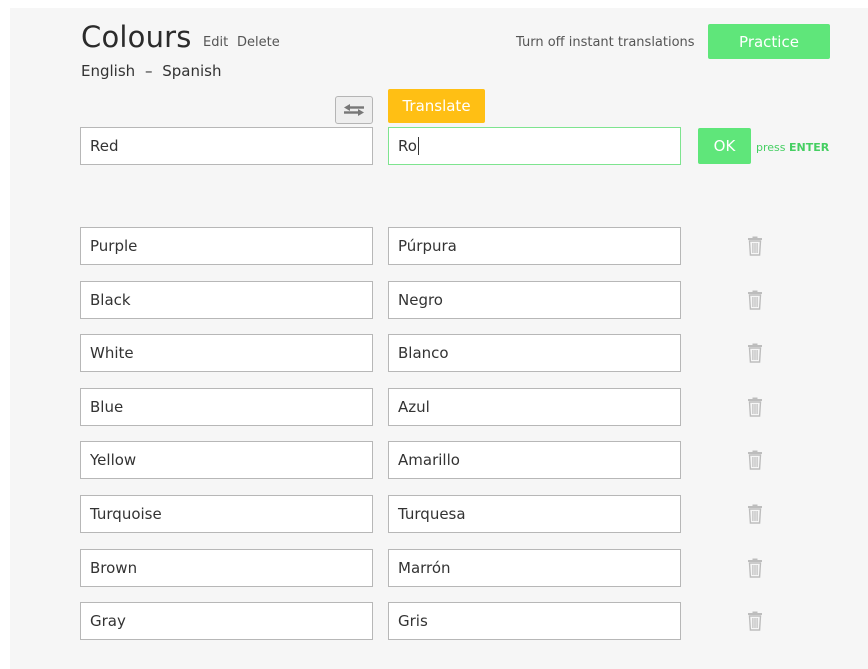 Image resolution: width=868 pixels, height=669 pixels. I want to click on word-target-field: Púrpura, so click(534, 246).